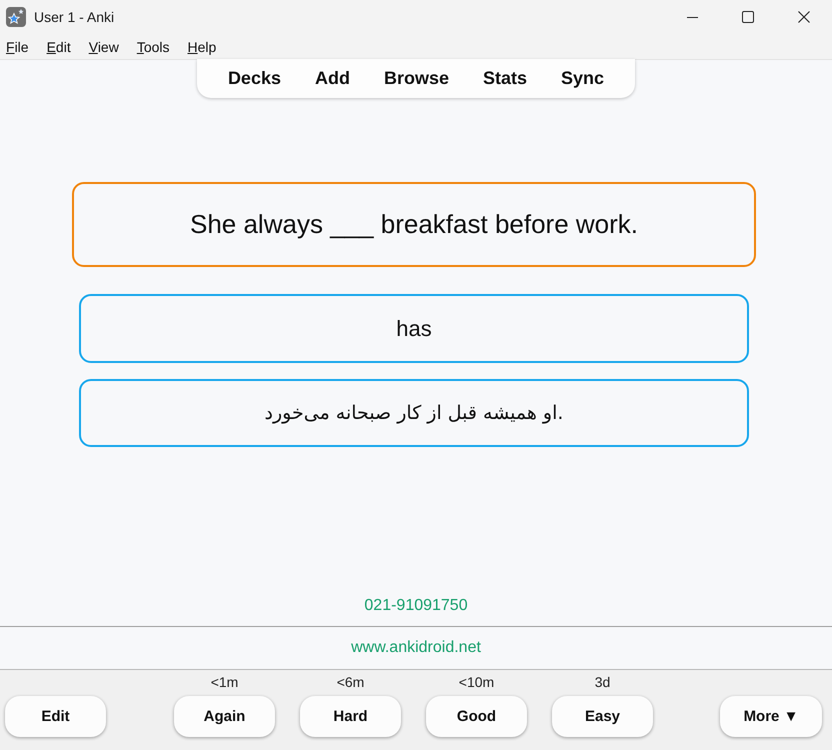 This screenshot has height=750, width=832. What do you see at coordinates (416, 78) in the screenshot?
I see `nav-link: Browse` at bounding box center [416, 78].